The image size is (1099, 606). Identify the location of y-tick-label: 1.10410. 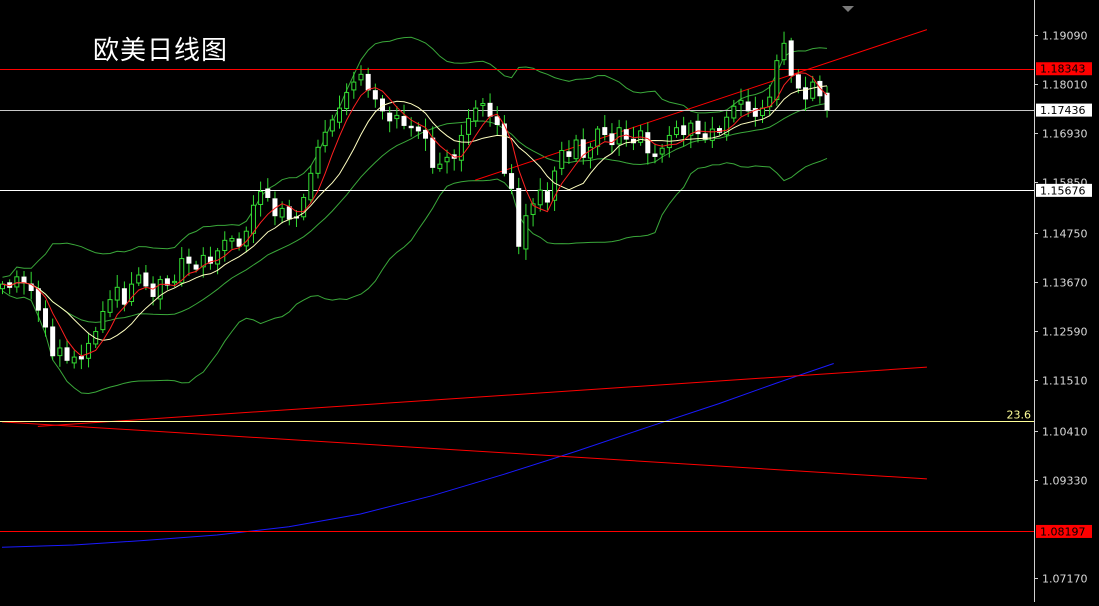
(1065, 432).